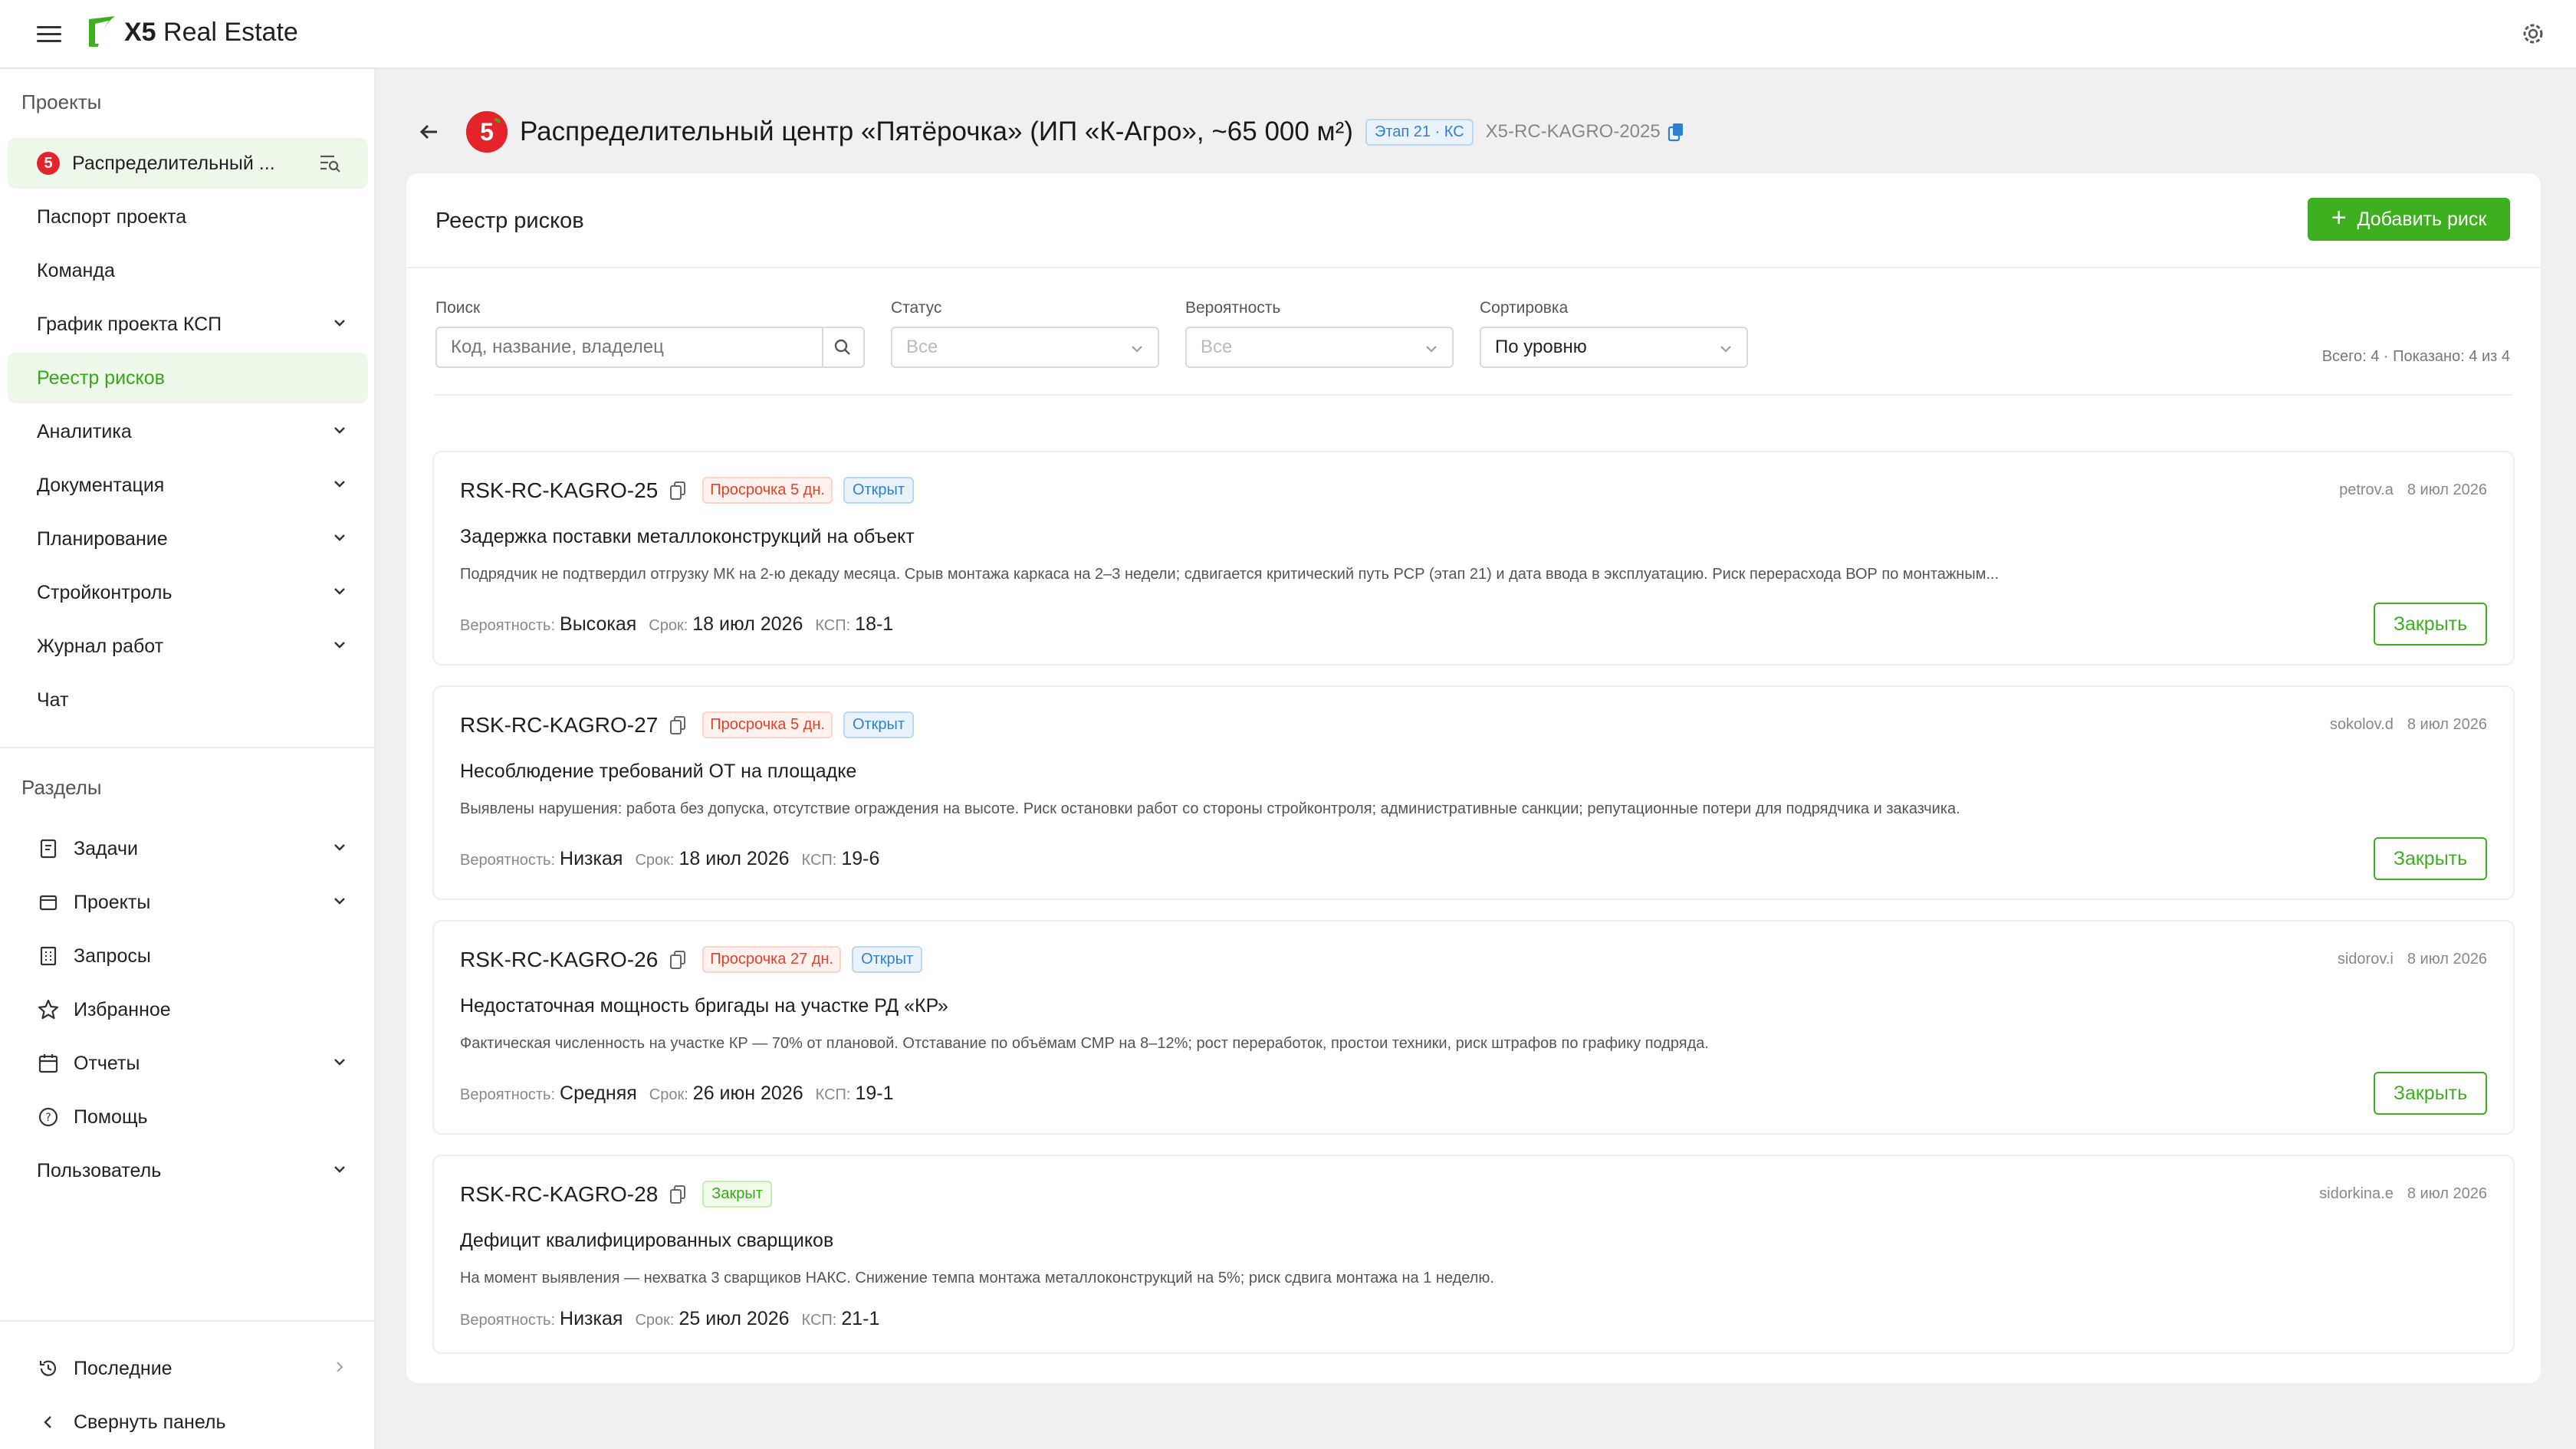 The height and width of the screenshot is (1449, 2576). What do you see at coordinates (1025, 347) in the screenshot?
I see `status-select: Все` at bounding box center [1025, 347].